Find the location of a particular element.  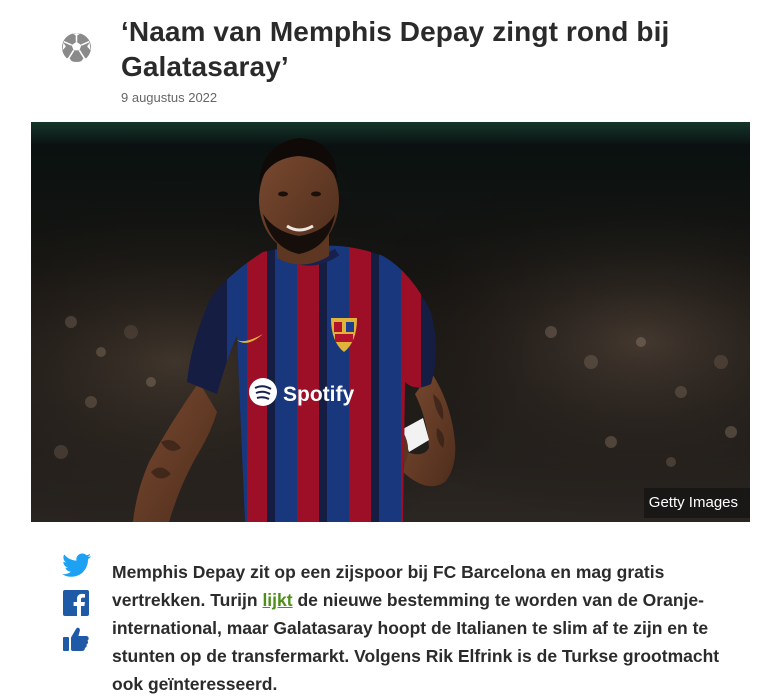

image-credit: Getty Images is located at coordinates (696, 503).